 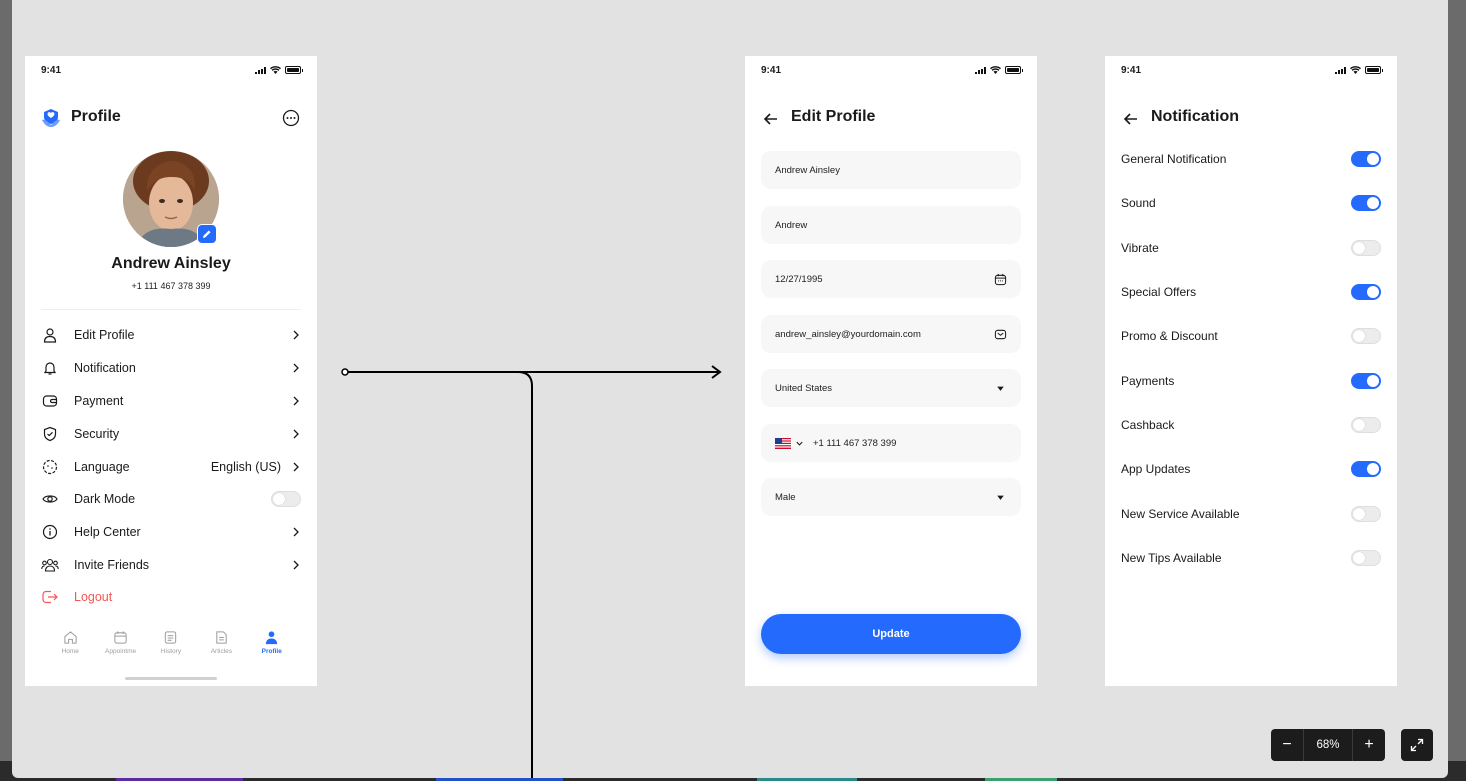 I want to click on articles-icon, so click(x=221, y=637).